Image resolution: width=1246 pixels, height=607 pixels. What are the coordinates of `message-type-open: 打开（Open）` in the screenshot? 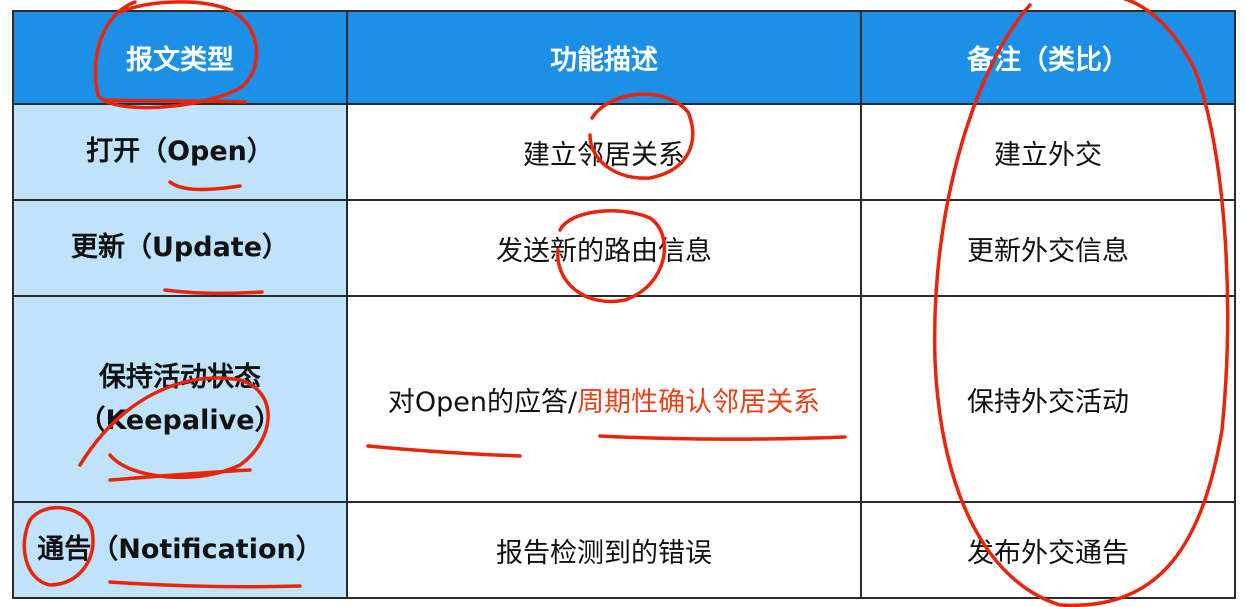 It's located at (180, 152).